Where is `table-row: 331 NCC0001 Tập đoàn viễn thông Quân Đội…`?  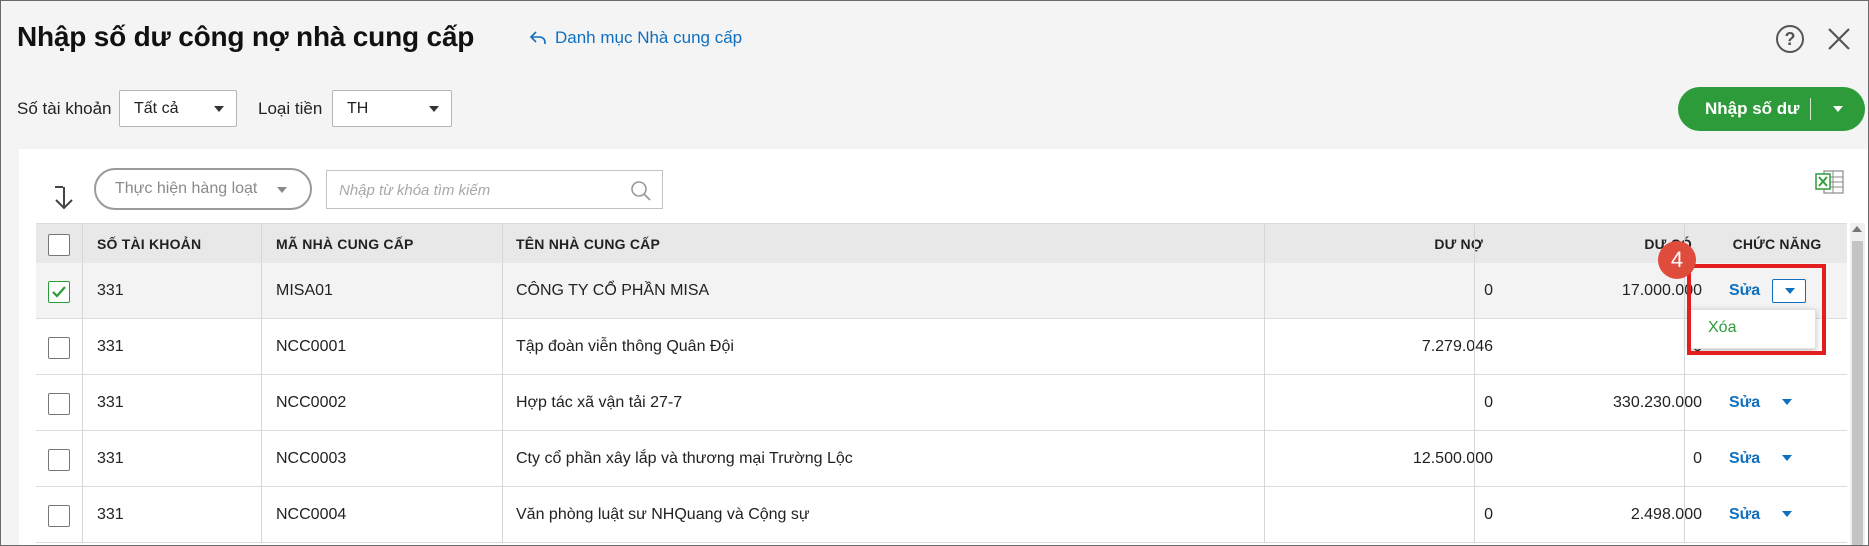 table-row: 331 NCC0001 Tập đoàn viễn thông Quân Đội… is located at coordinates (941, 347).